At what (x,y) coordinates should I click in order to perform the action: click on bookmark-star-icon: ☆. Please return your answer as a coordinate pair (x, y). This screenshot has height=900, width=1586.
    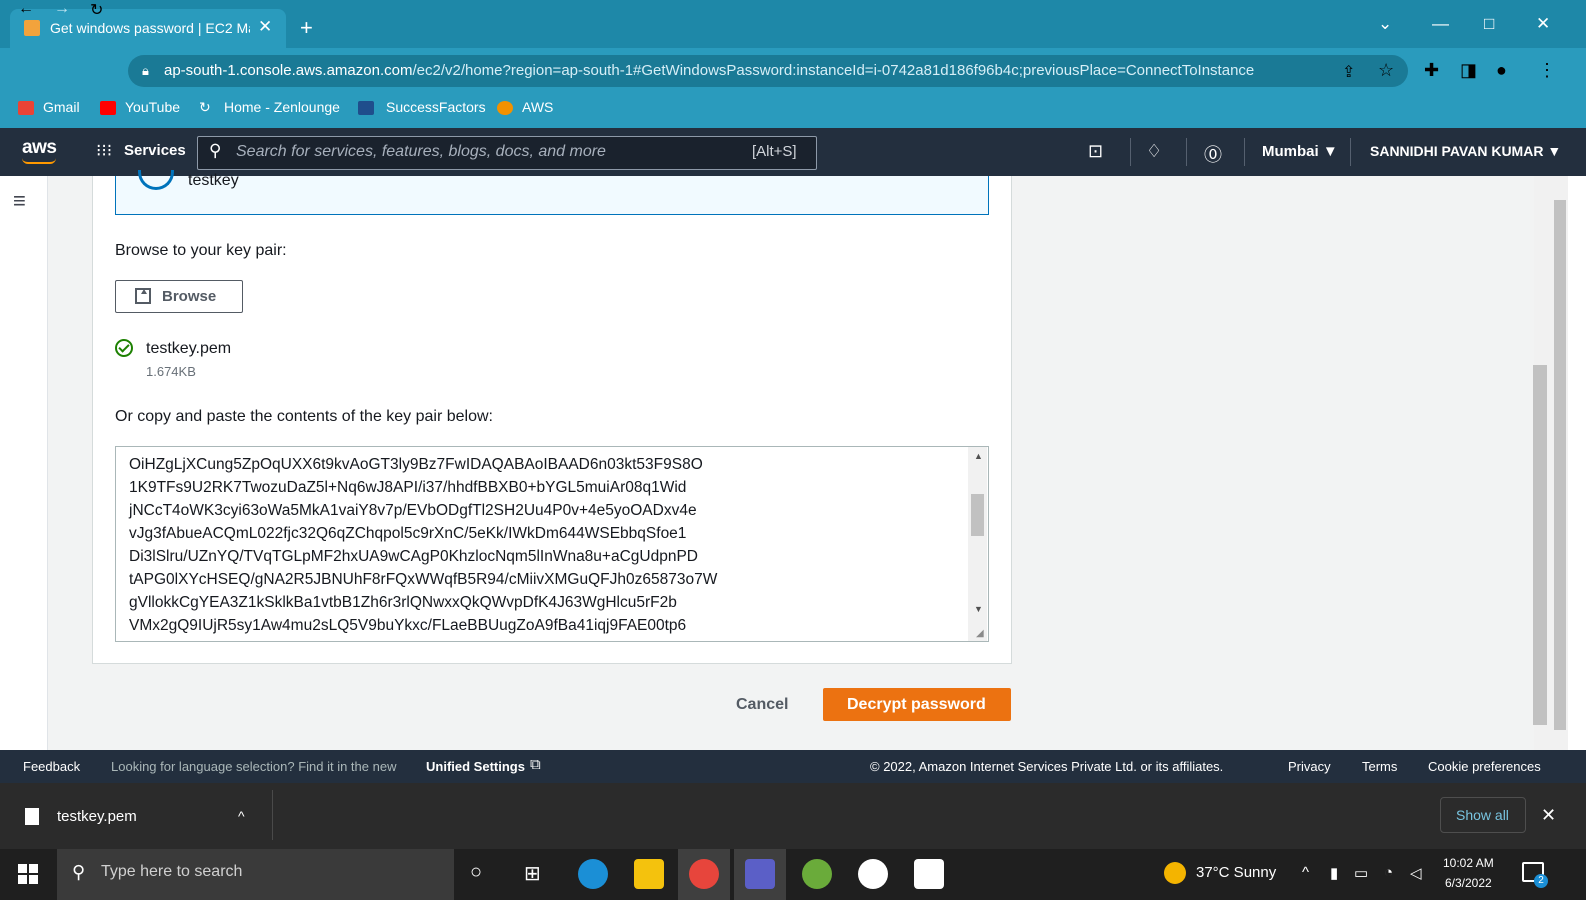
    Looking at the image, I should click on (1386, 70).